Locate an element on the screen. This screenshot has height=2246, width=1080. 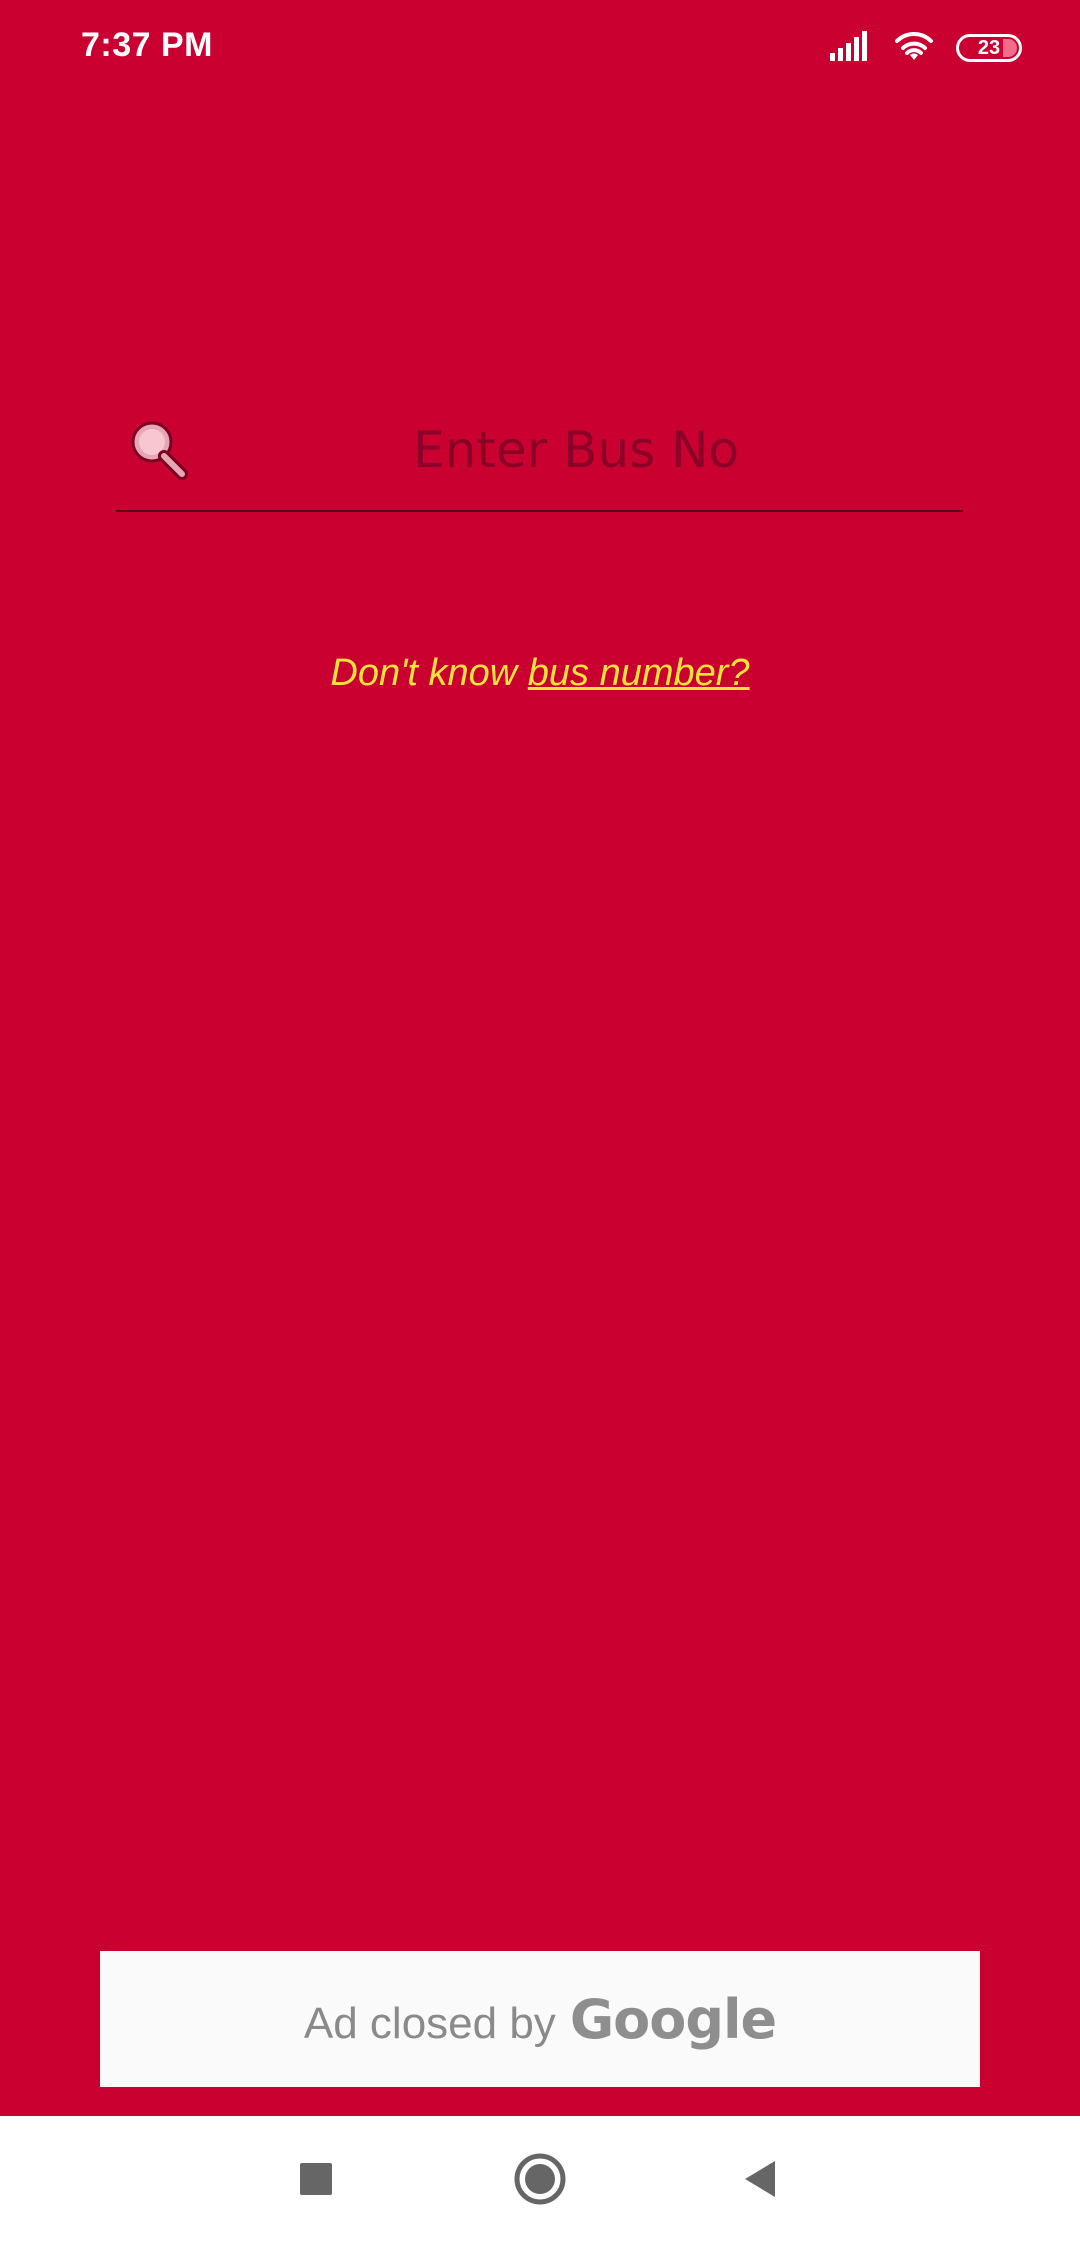
search-icon is located at coordinates (160, 450).